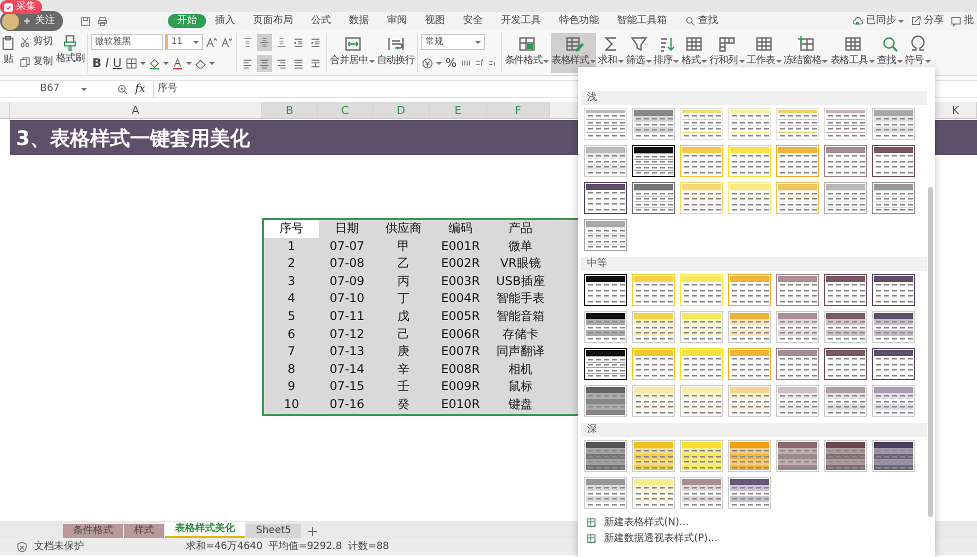  Describe the element at coordinates (460, 316) in the screenshot. I see `table-cell-text: E005R` at that location.